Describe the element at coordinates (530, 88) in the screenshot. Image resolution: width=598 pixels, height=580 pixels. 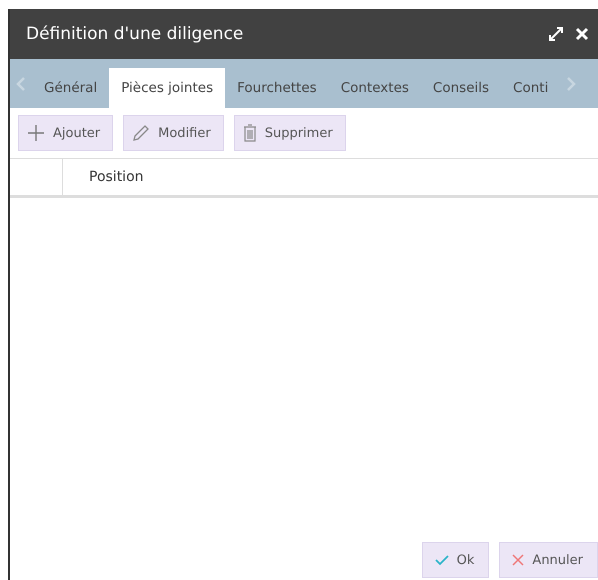
I see `tab: Conti` at that location.